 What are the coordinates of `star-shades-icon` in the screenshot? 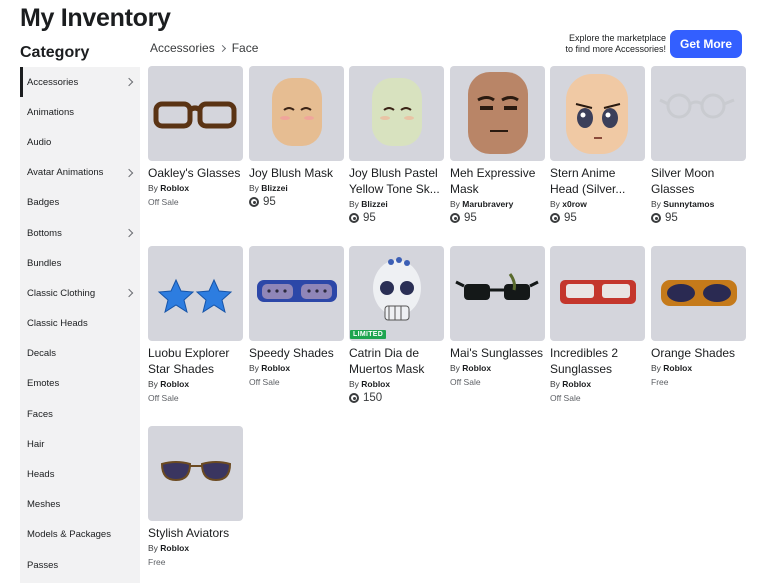 It's located at (195, 296).